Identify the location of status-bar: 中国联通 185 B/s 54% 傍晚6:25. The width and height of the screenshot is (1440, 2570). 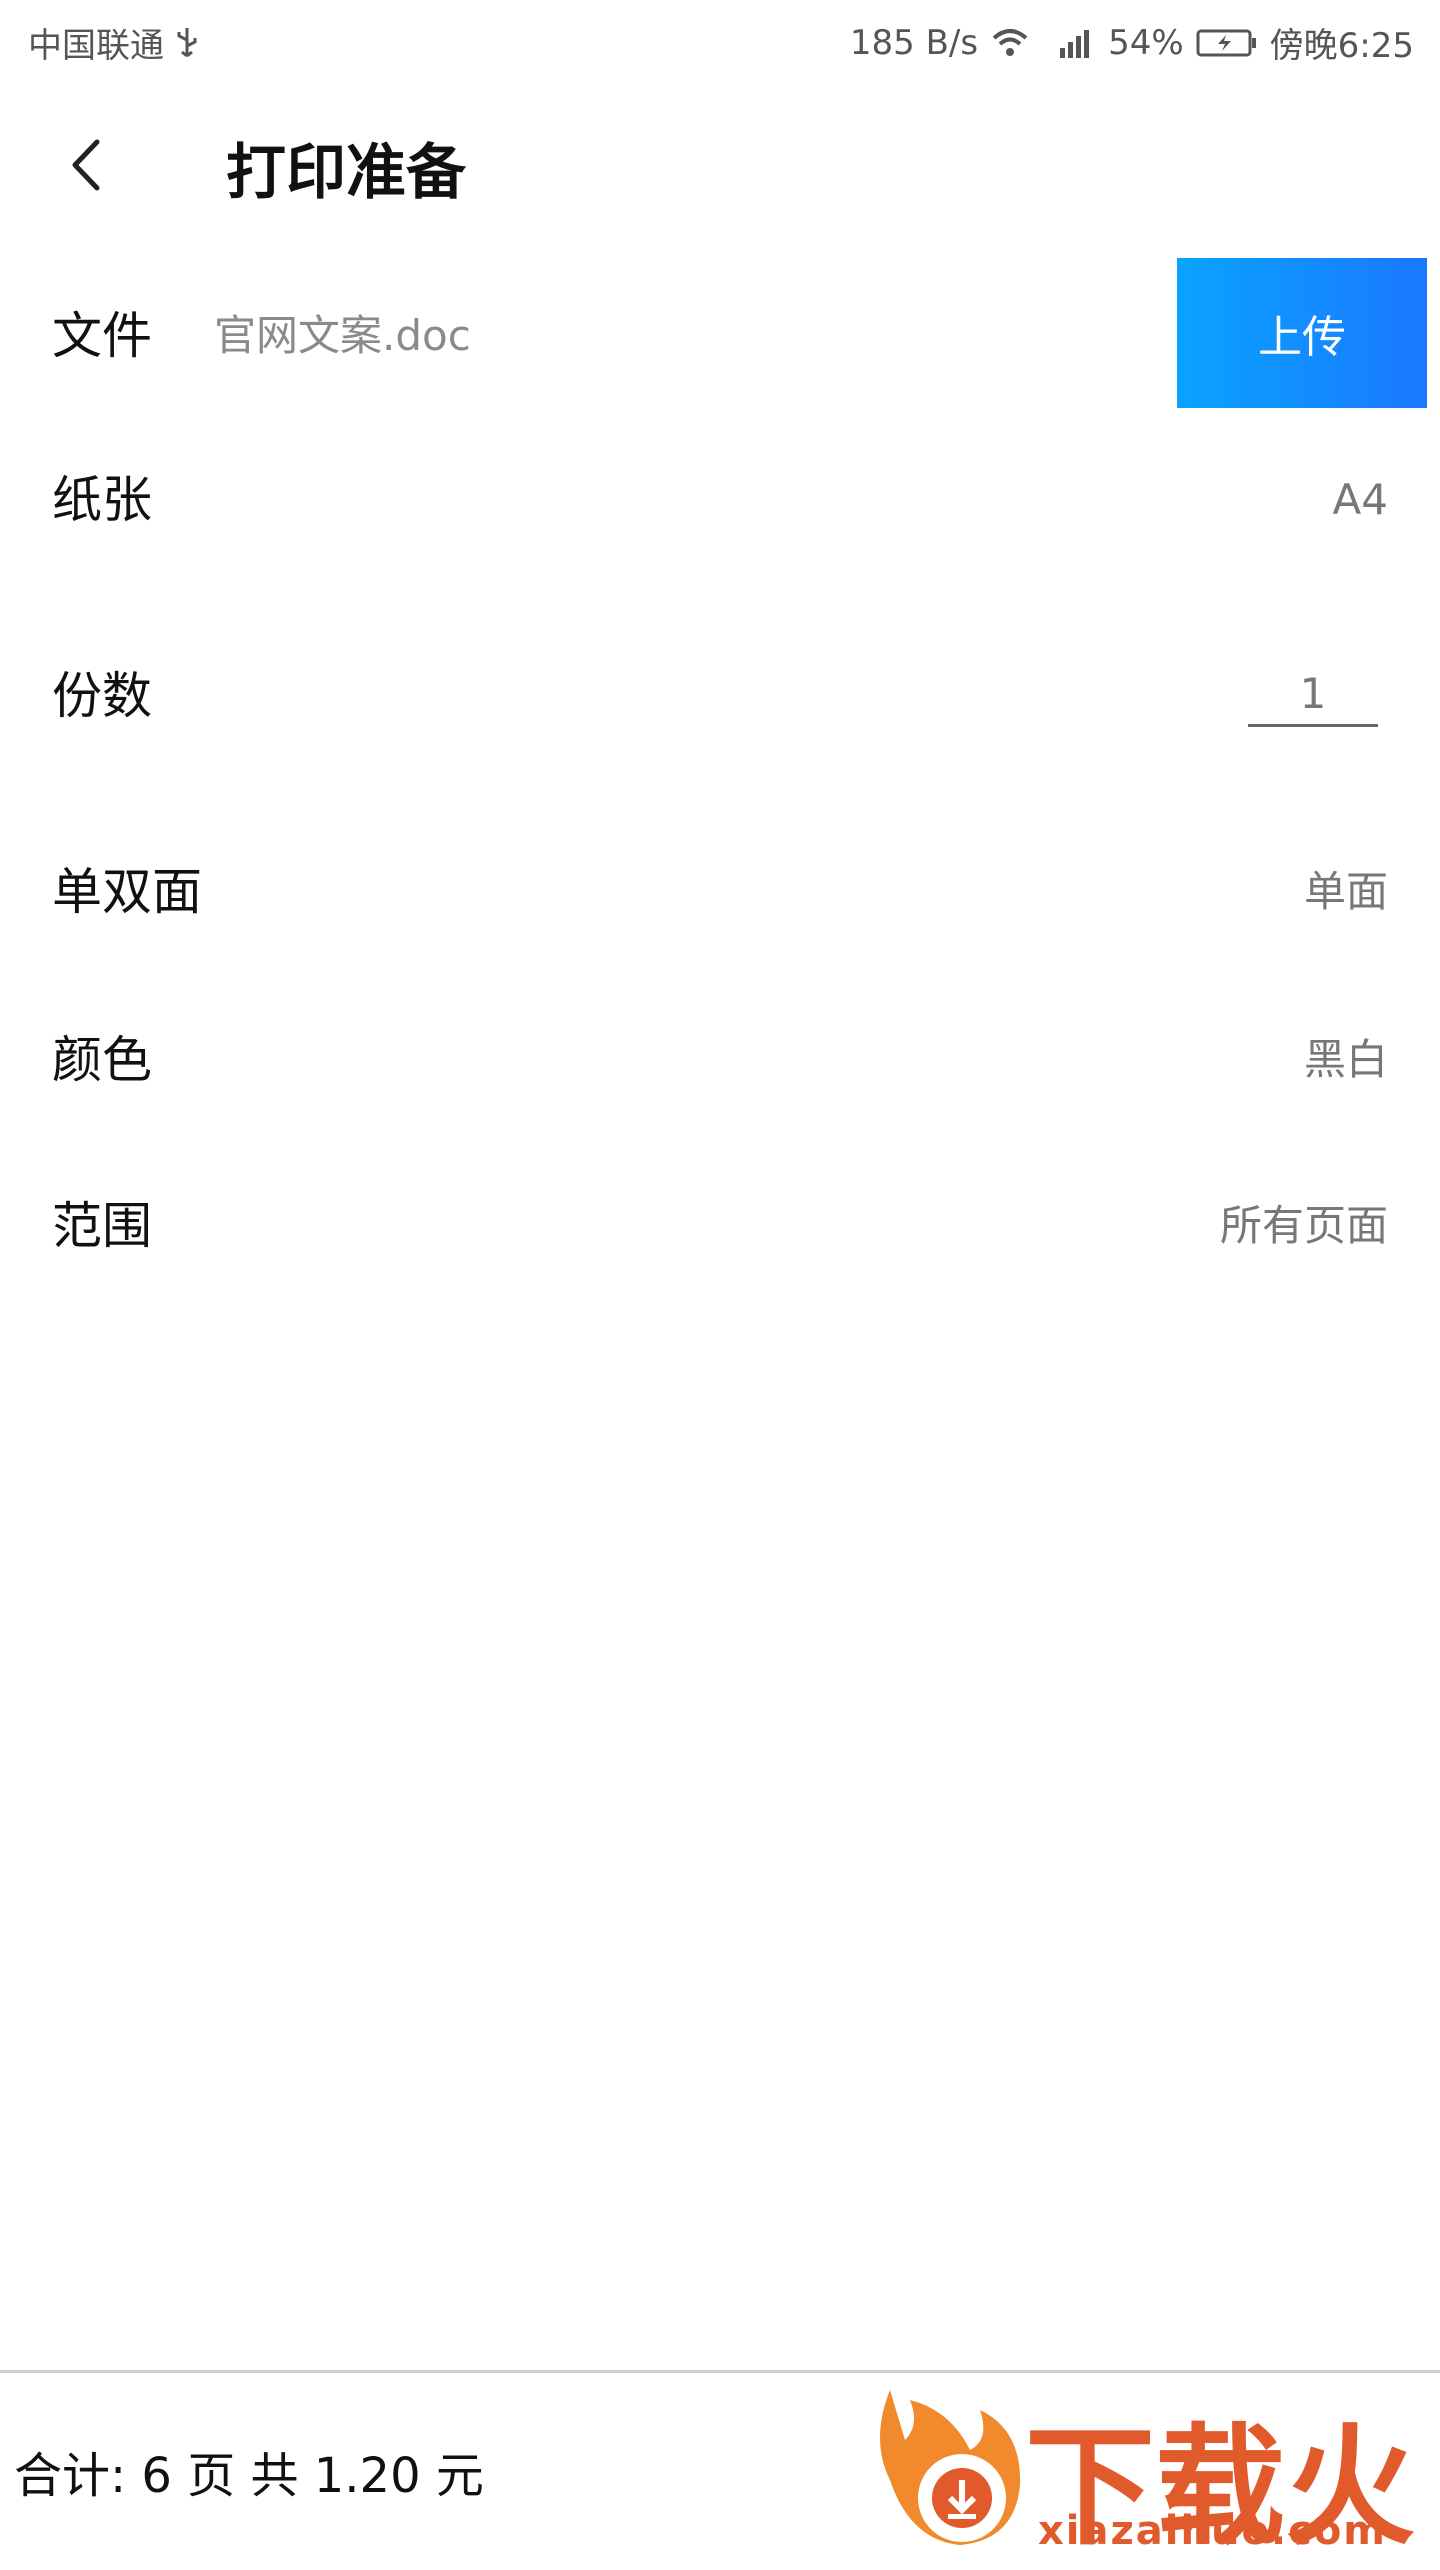
(720, 39).